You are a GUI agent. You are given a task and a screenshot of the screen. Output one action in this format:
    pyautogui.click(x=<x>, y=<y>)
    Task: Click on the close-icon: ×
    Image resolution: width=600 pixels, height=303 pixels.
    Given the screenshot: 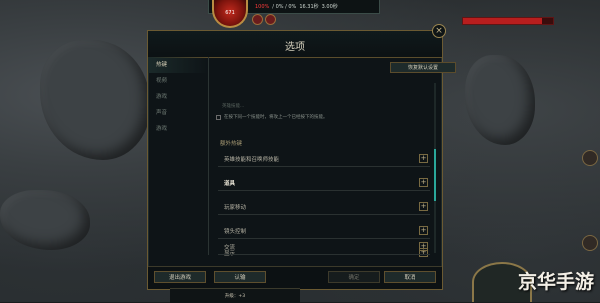 What is the action you would take?
    pyautogui.click(x=439, y=31)
    